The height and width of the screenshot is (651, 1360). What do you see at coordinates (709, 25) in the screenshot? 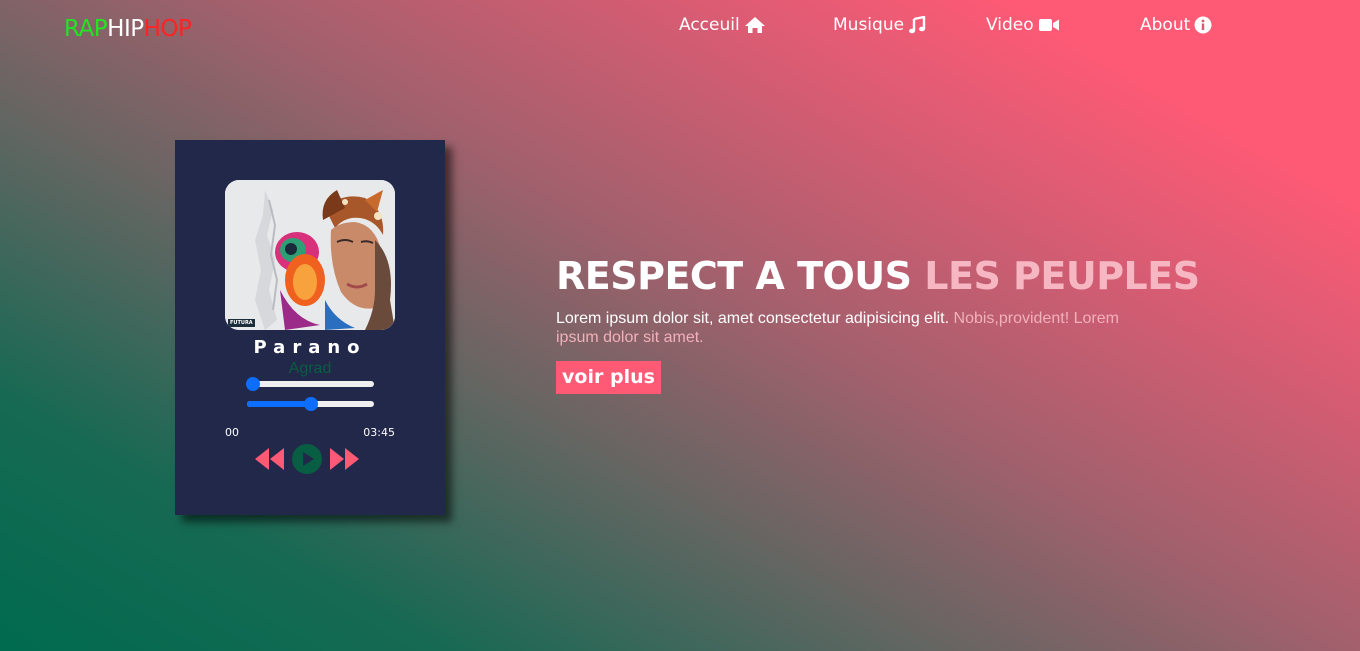
I see `nav-label-acceuil: Acceuil` at bounding box center [709, 25].